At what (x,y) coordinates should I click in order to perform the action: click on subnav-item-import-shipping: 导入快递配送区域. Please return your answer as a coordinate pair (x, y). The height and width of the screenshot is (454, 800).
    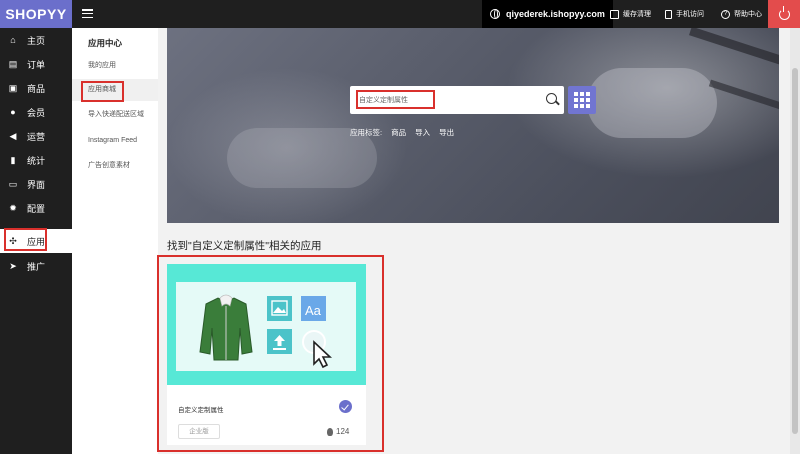
    Looking at the image, I should click on (115, 115).